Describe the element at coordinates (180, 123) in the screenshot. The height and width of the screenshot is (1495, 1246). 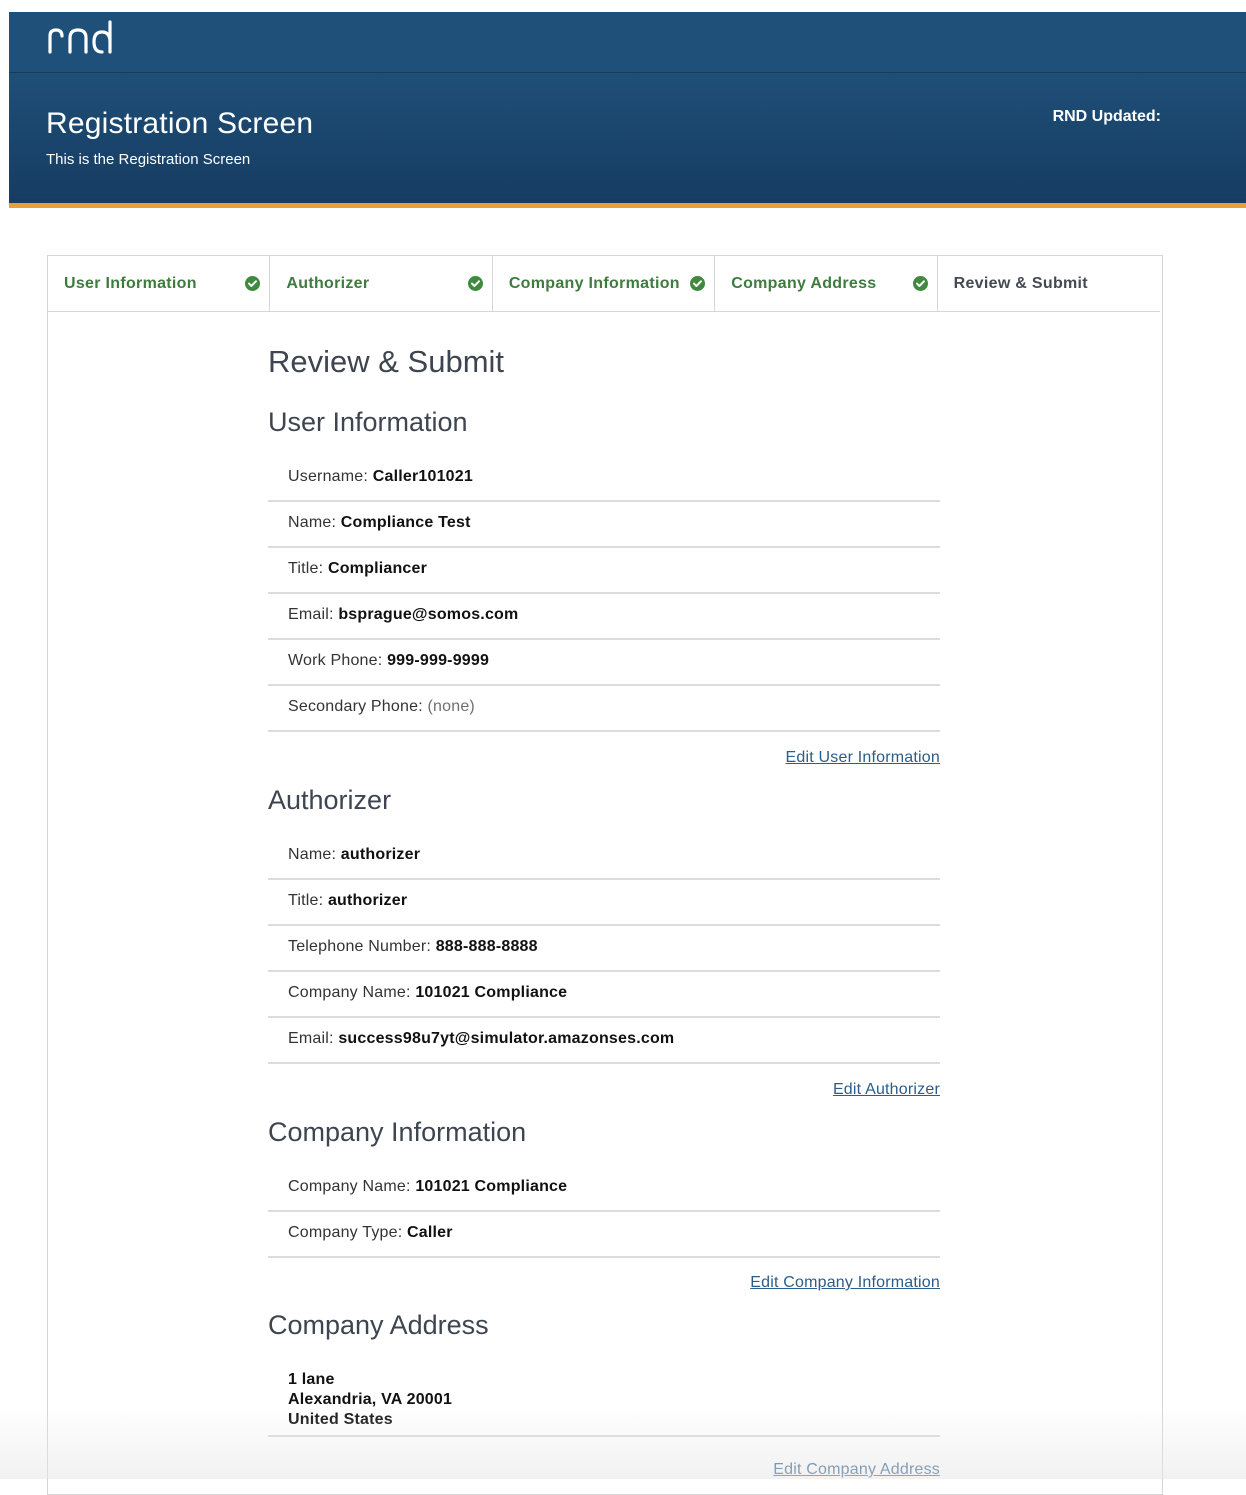
I see `page-title: Registration Screen` at that location.